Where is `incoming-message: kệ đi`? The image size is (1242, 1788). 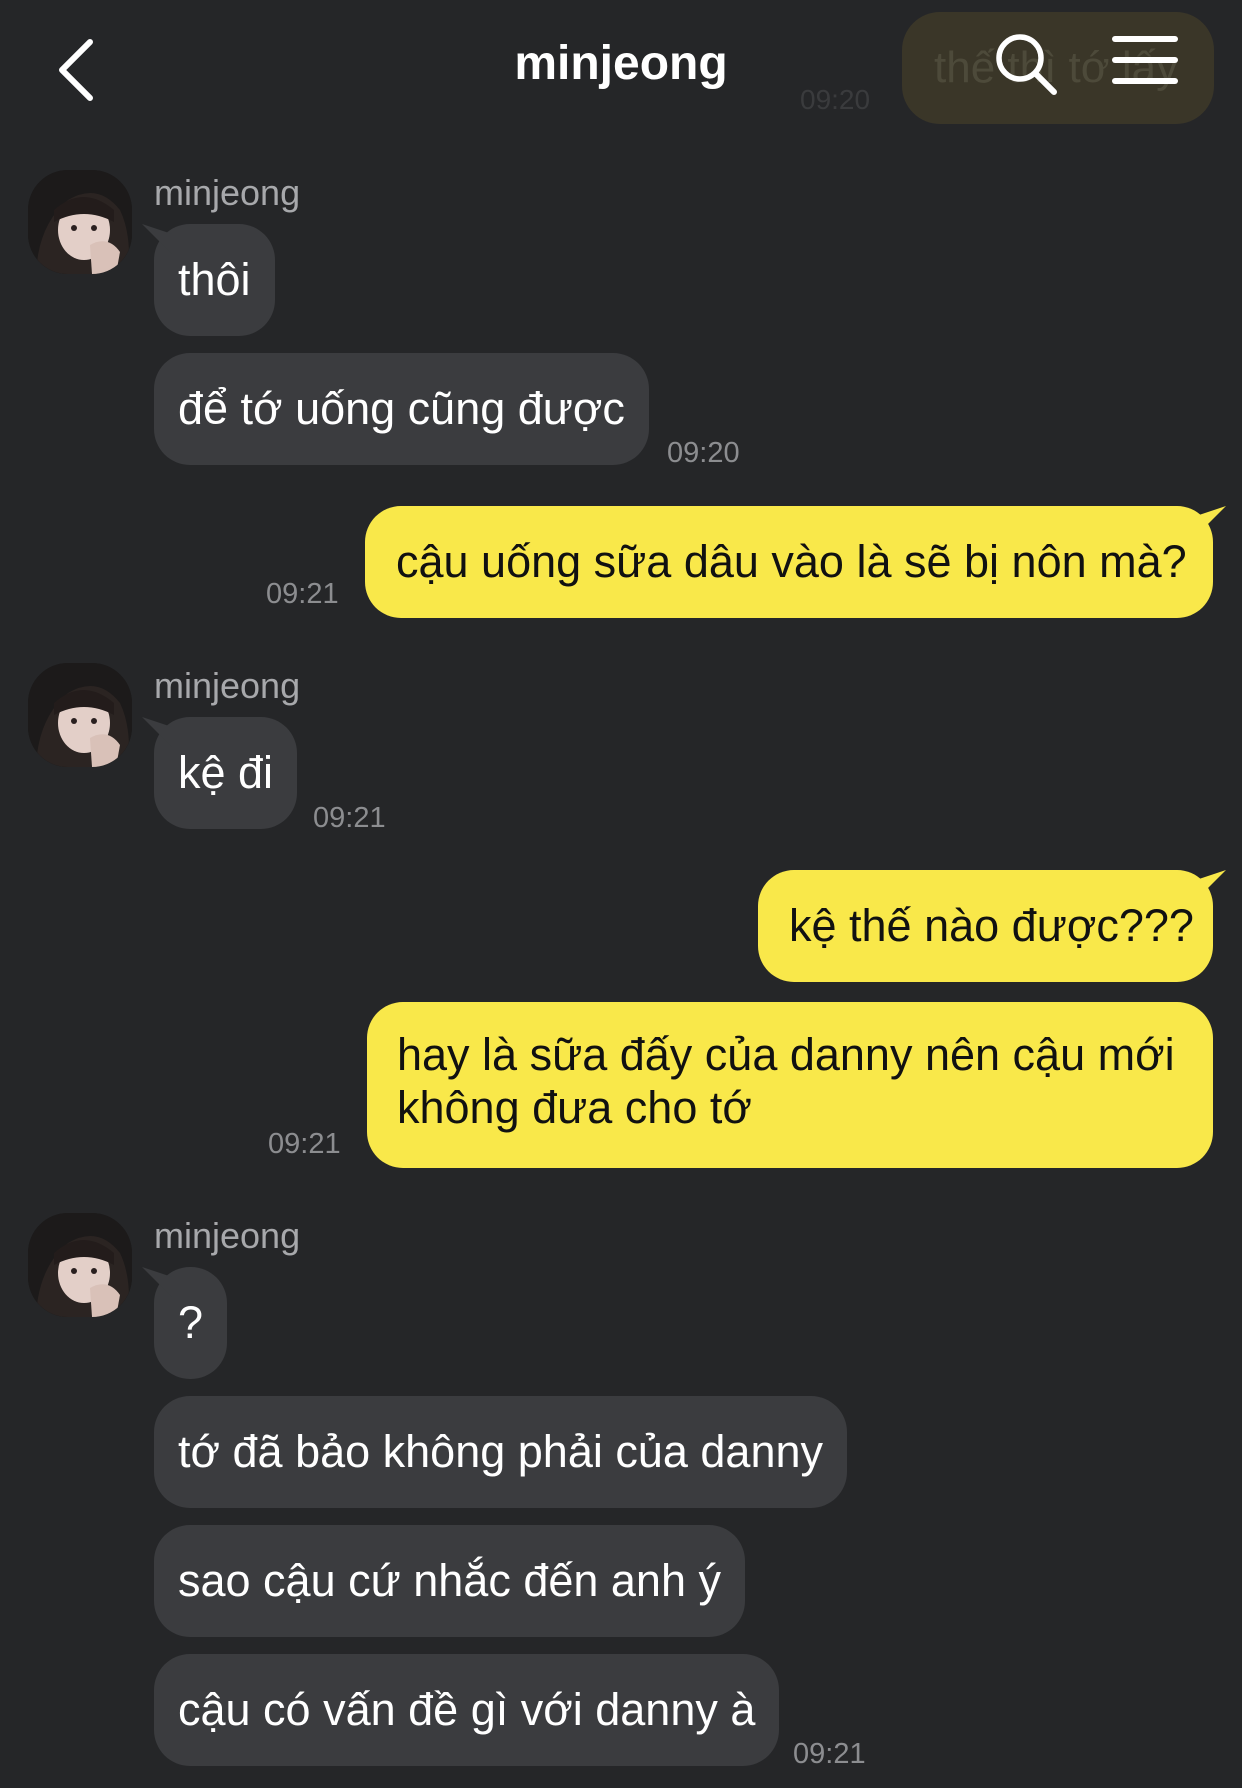 incoming-message: kệ đi is located at coordinates (226, 773).